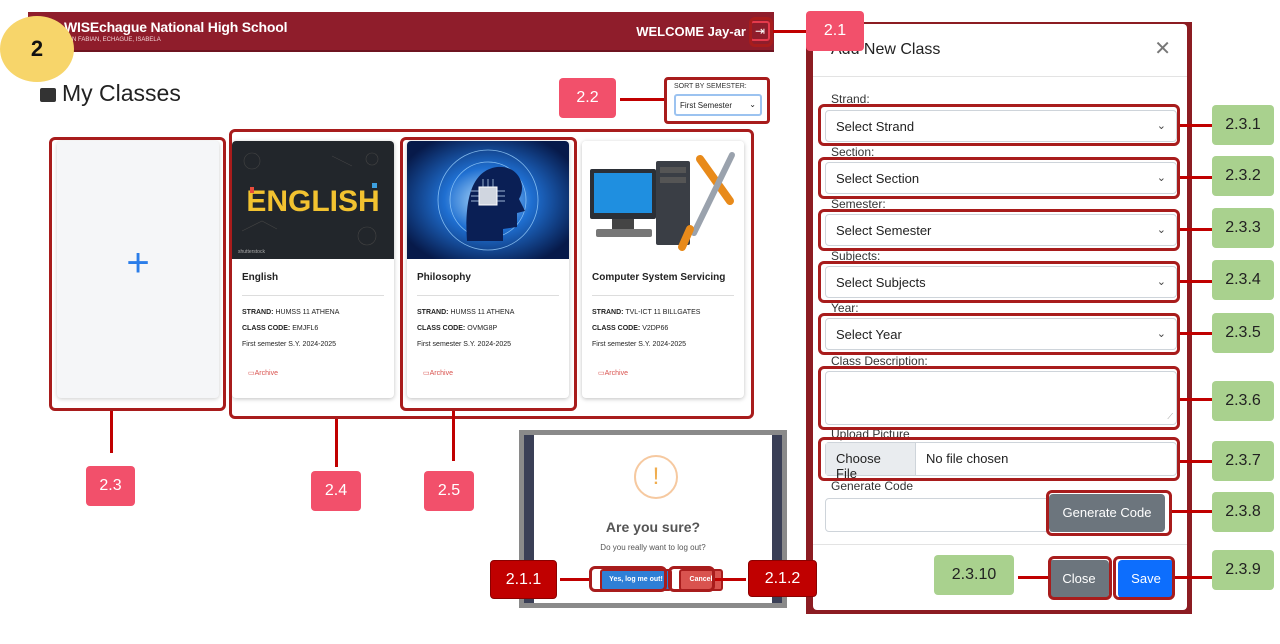  What do you see at coordinates (718, 105) in the screenshot?
I see `sort-semester-select: First Semester ⌄` at bounding box center [718, 105].